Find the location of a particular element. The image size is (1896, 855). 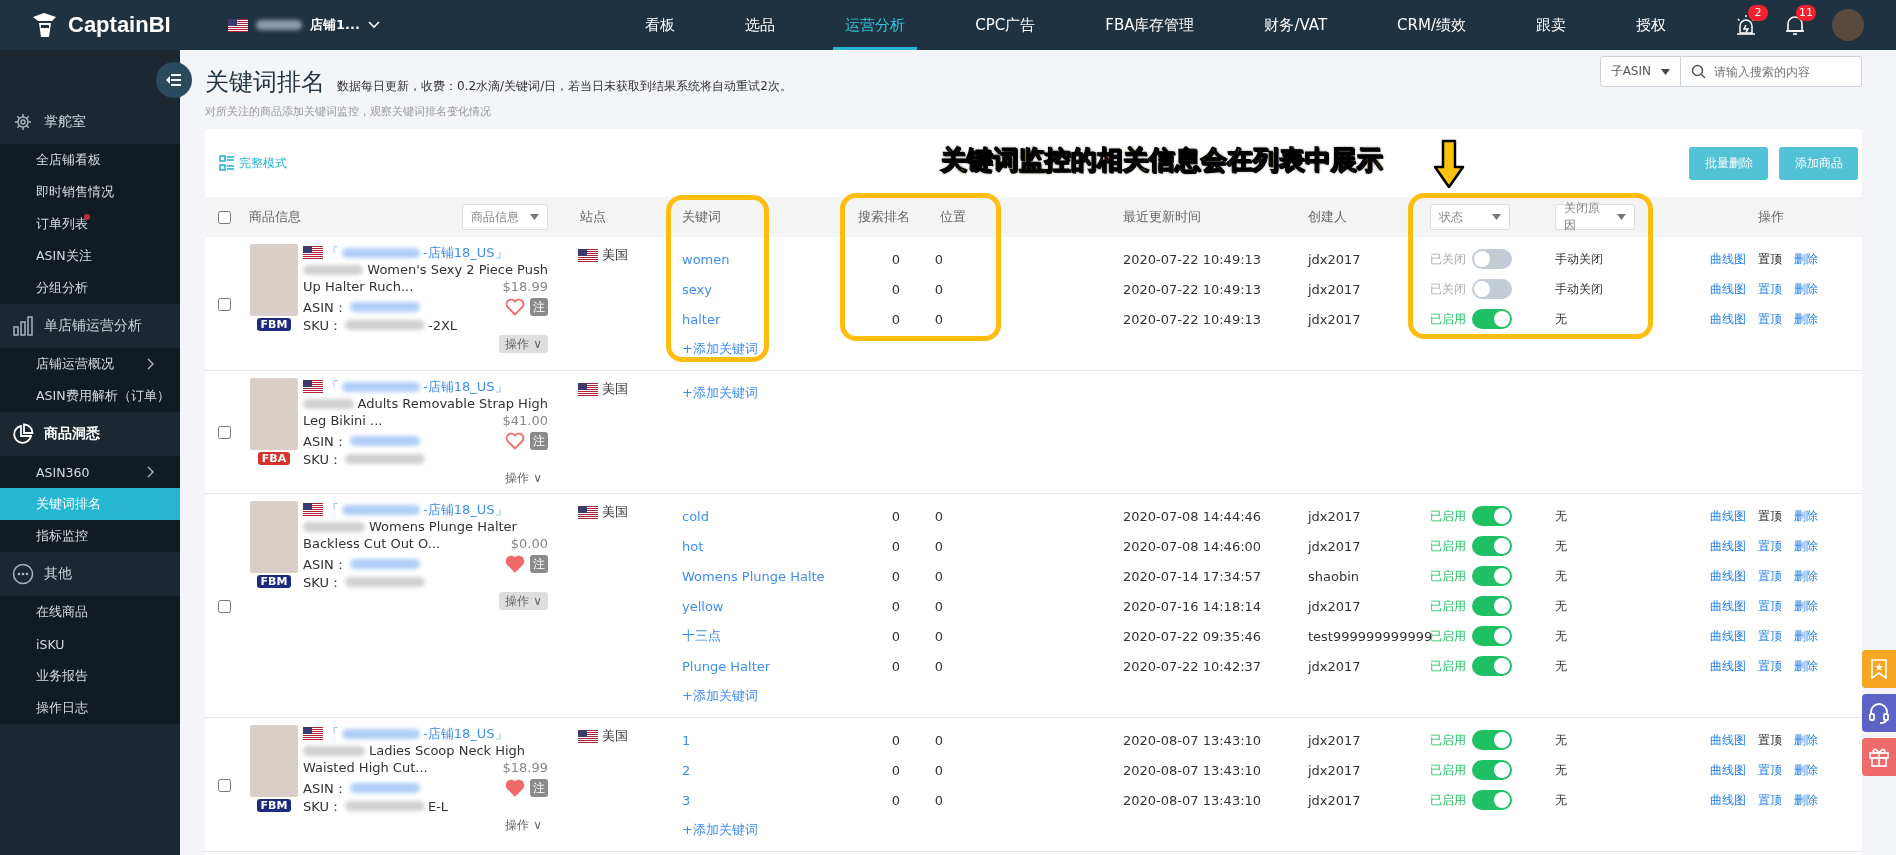

nav-tab: 跟卖 is located at coordinates (1551, 25).